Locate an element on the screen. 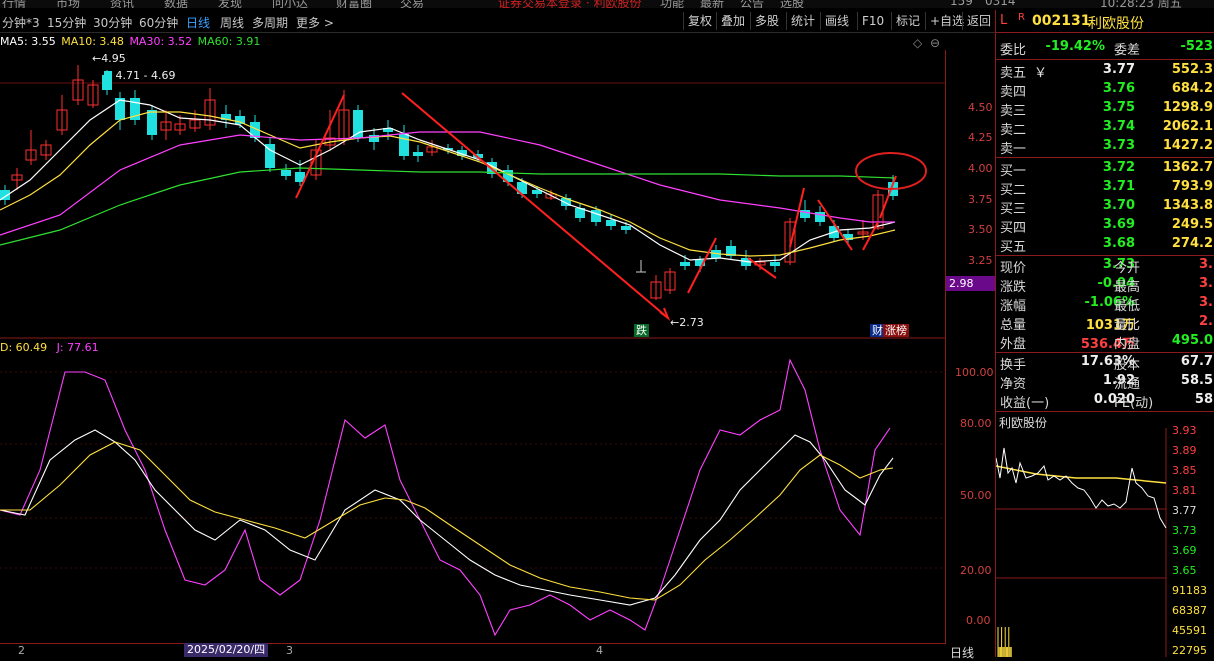 The image size is (1214, 661). buy-price: 3.70 is located at coordinates (1118, 205).